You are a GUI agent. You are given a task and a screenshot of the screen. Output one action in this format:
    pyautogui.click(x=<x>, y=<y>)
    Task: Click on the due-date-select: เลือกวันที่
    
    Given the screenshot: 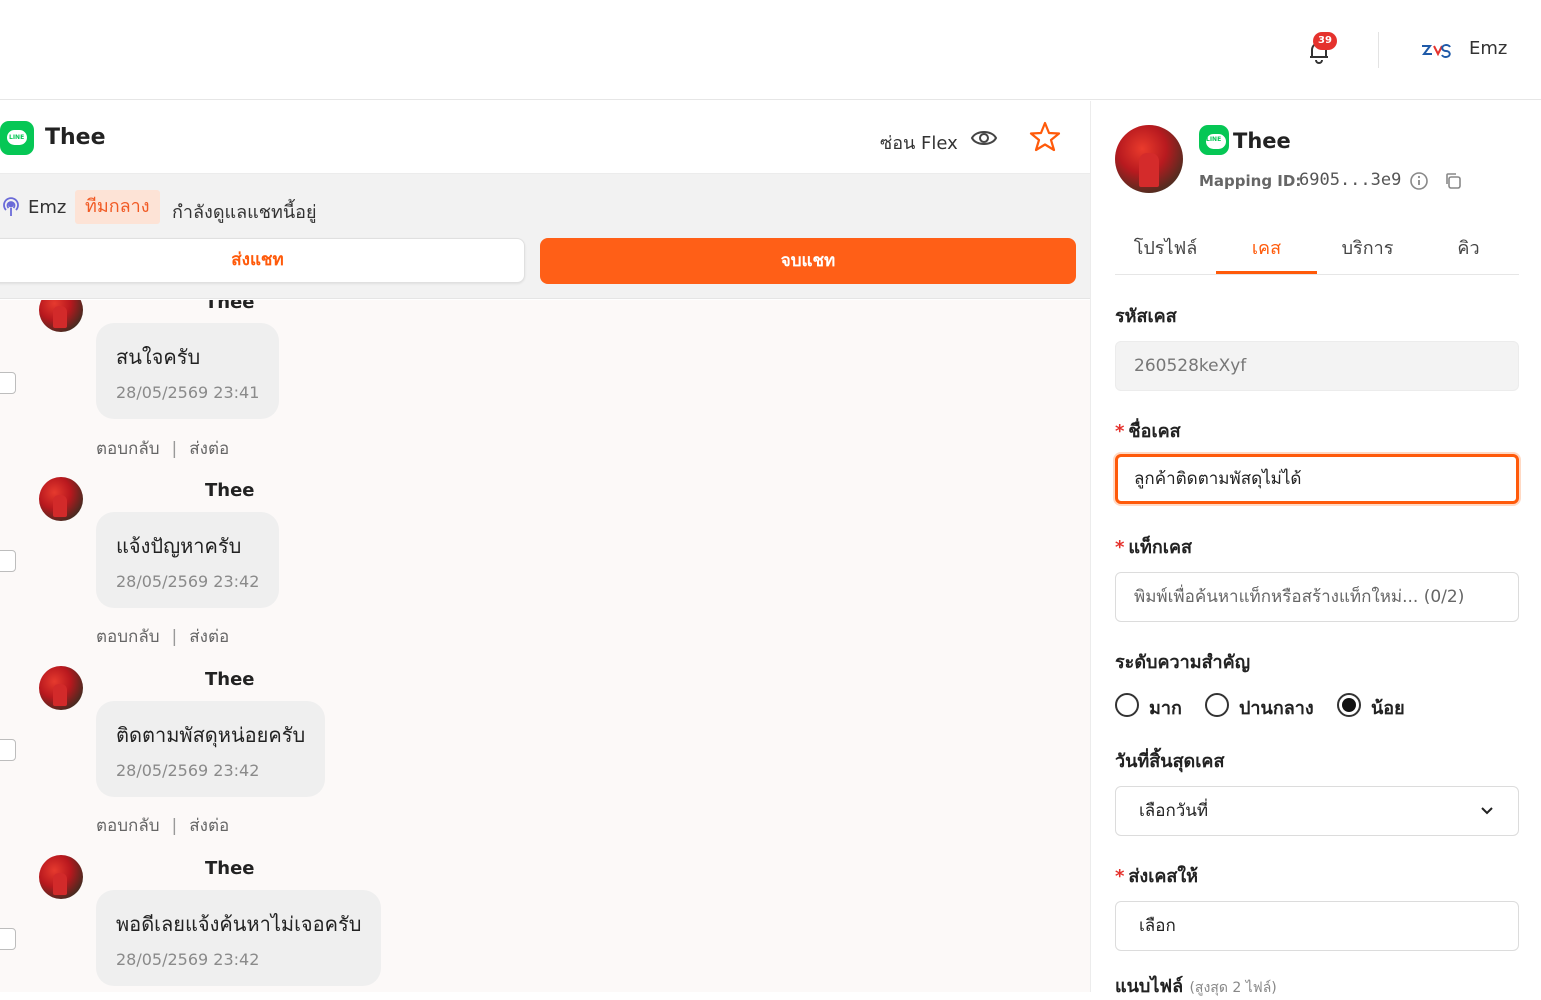 What is the action you would take?
    pyautogui.click(x=1317, y=811)
    